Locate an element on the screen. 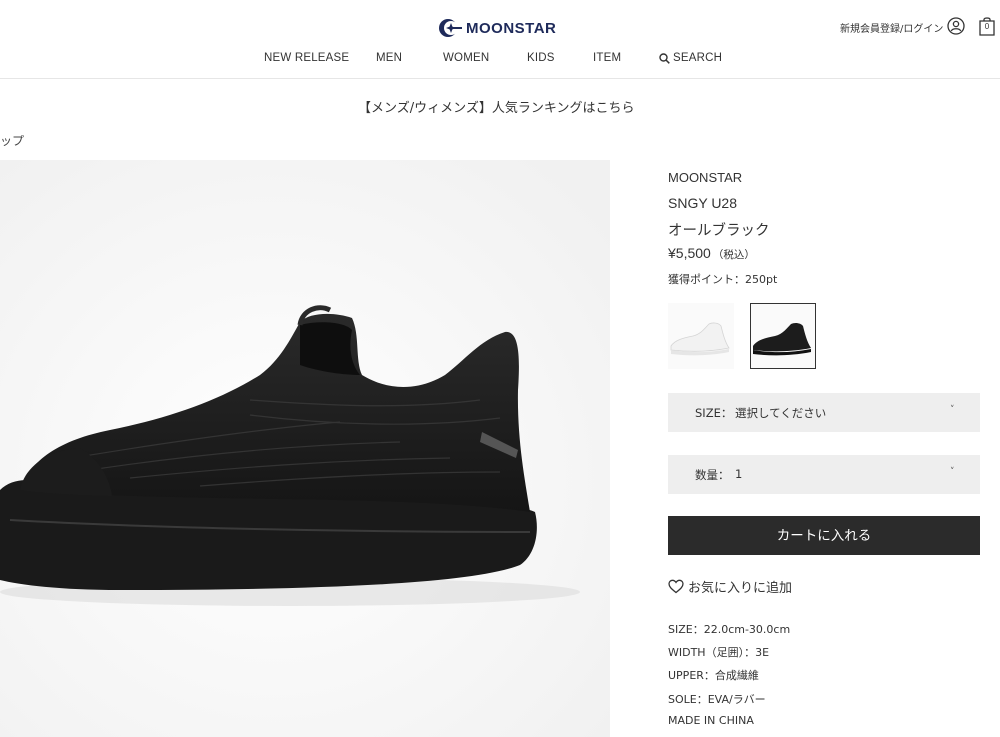  product-model: SNGY U28 is located at coordinates (702, 203).